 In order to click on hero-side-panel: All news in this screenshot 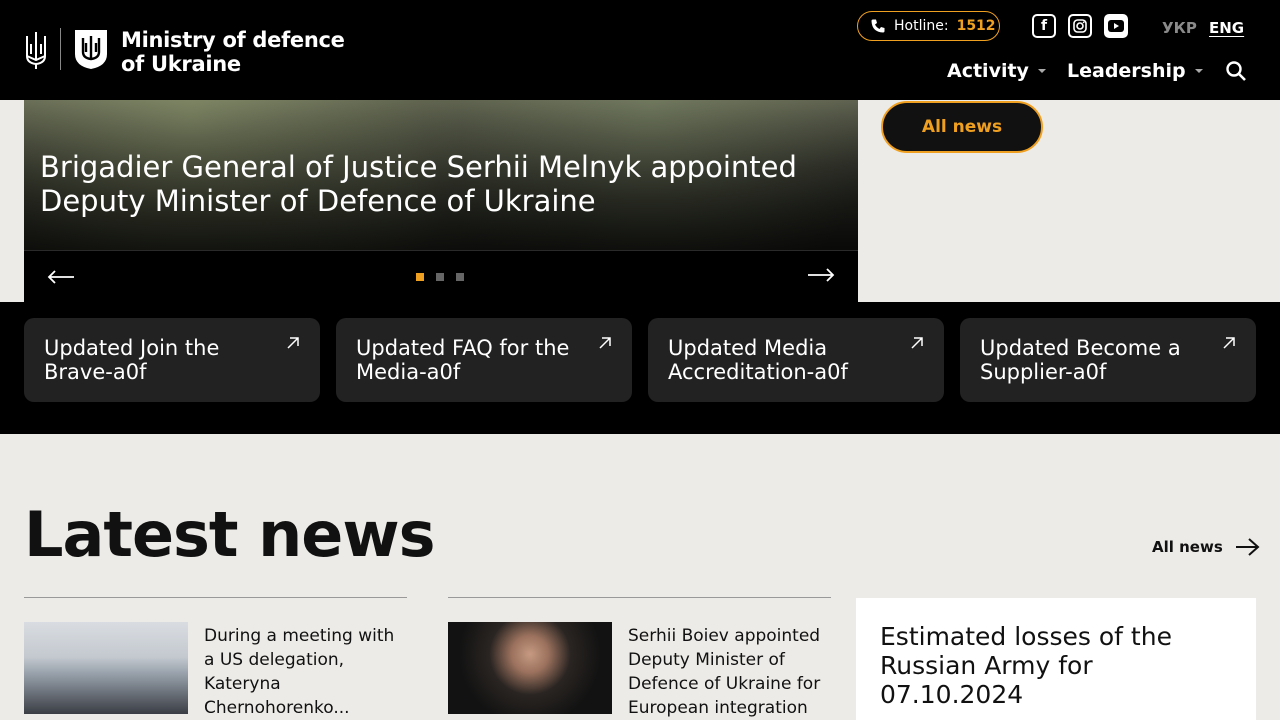, I will do `click(1057, 201)`.